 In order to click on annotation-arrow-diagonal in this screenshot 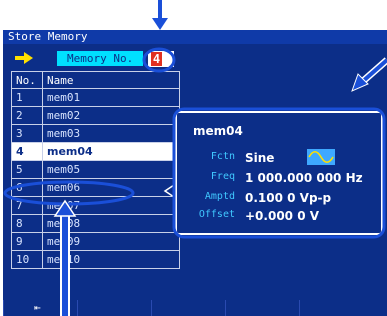, I will do `click(369, 74)`.